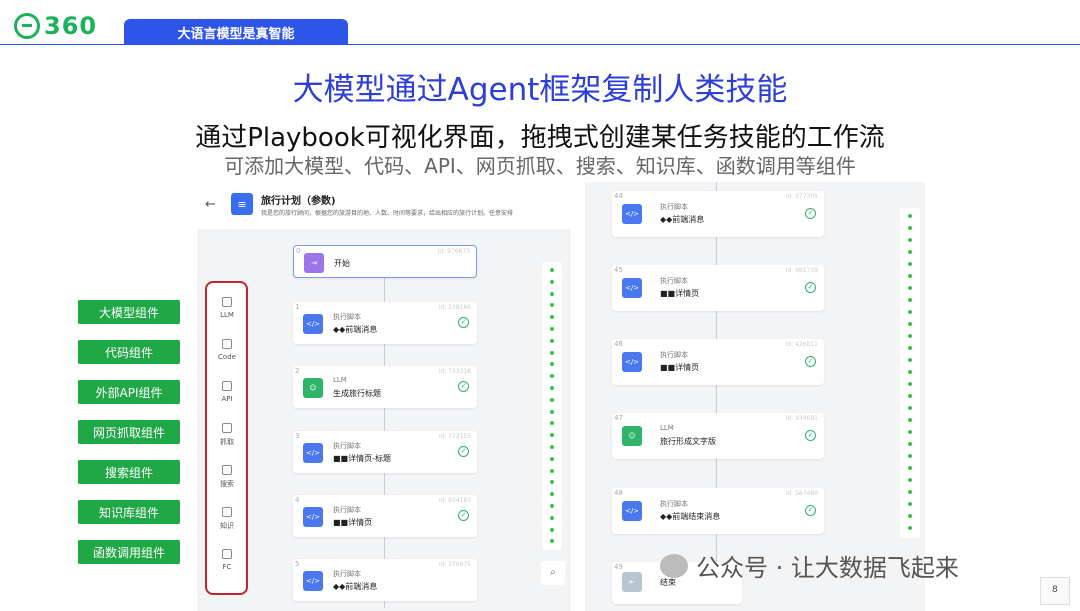 The width and height of the screenshot is (1080, 611). What do you see at coordinates (227, 357) in the screenshot?
I see `tool-label: Code` at bounding box center [227, 357].